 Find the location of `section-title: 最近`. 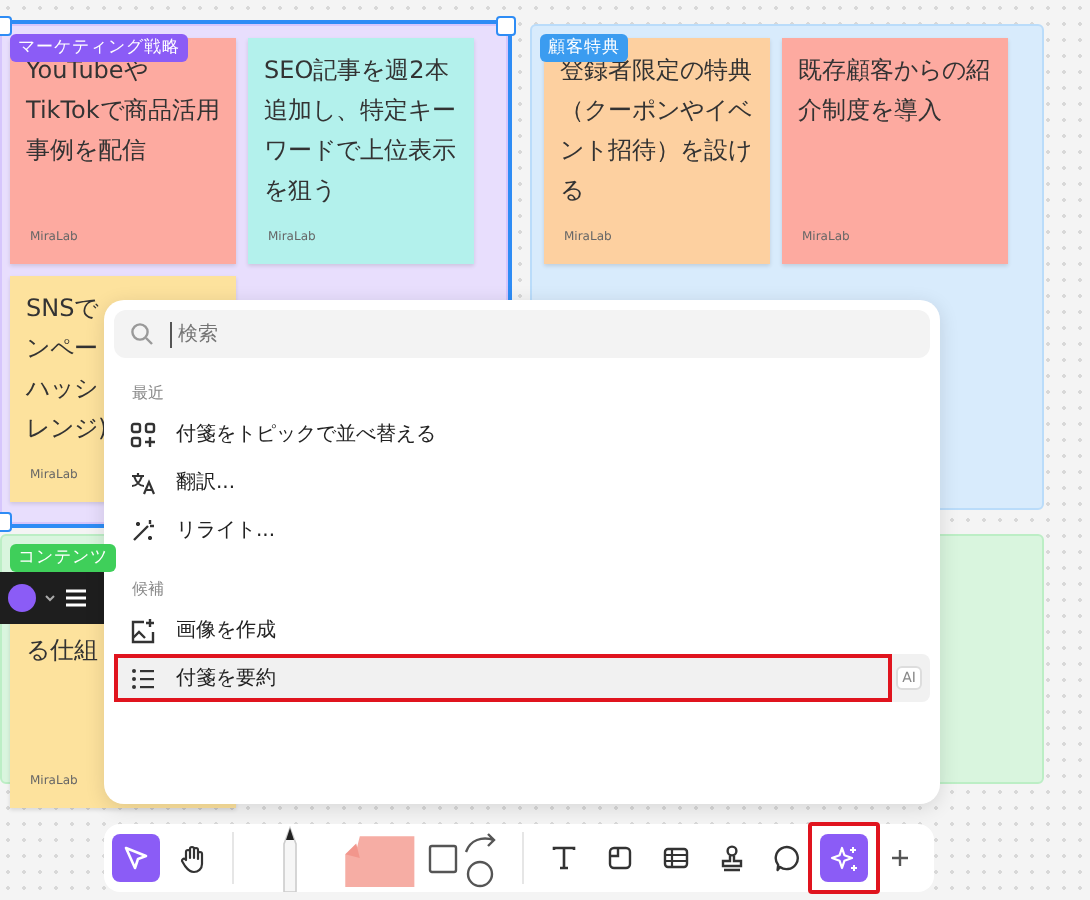

section-title: 最近 is located at coordinates (149, 393).